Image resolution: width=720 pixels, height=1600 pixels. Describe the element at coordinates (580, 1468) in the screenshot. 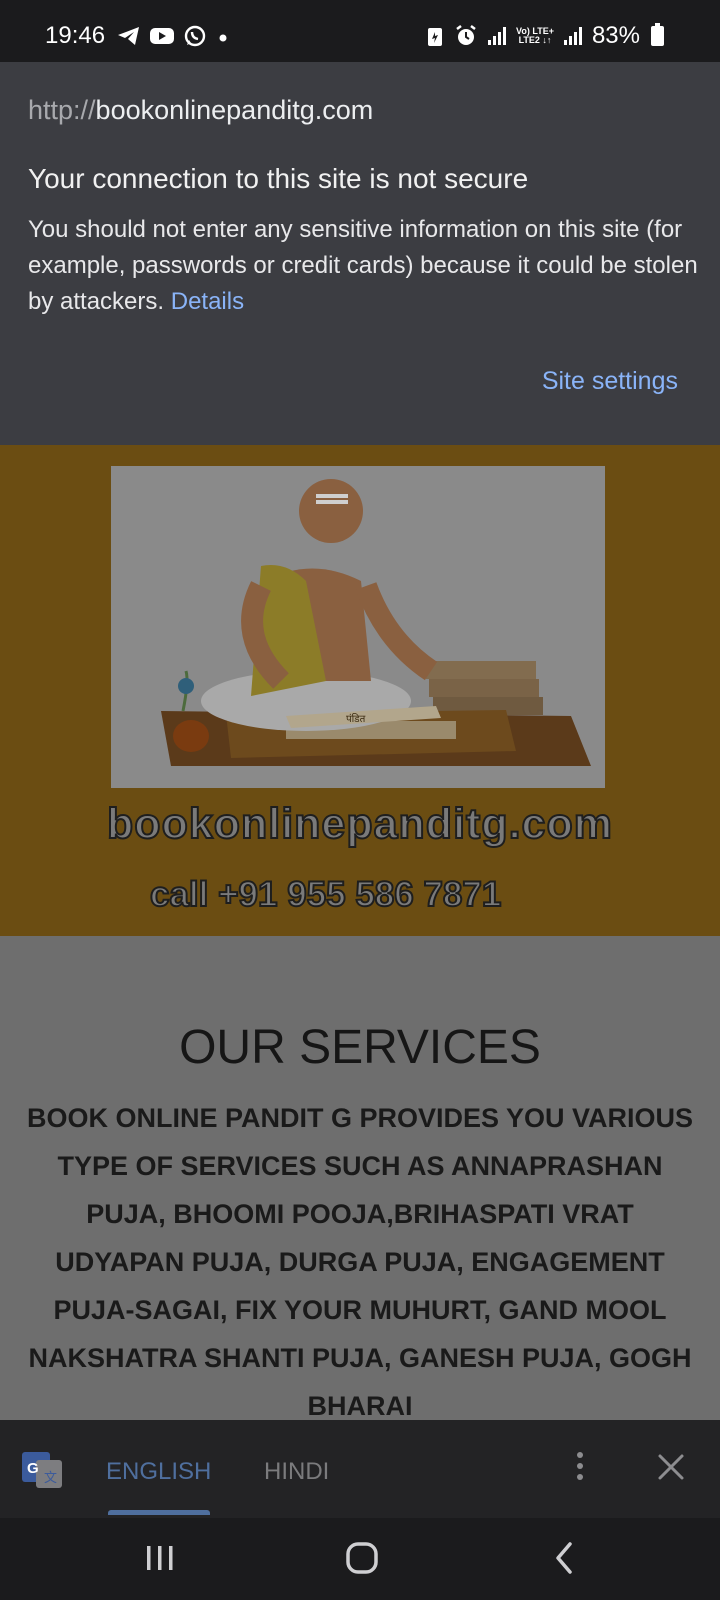

I see `more-options-icon` at that location.